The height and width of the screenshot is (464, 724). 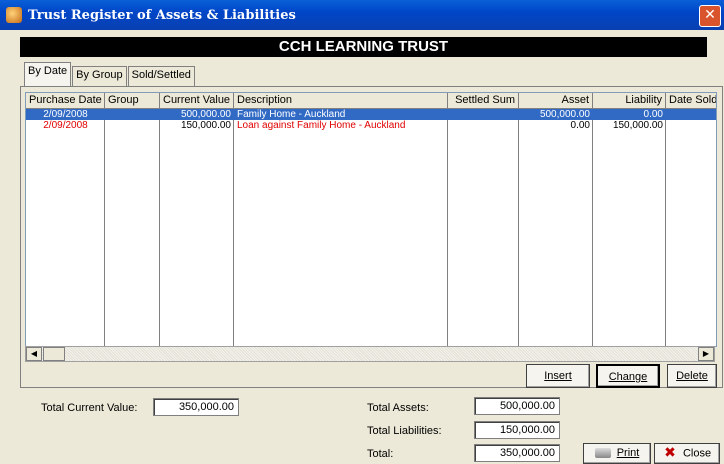 I want to click on insert-button: Insert, so click(x=558, y=376).